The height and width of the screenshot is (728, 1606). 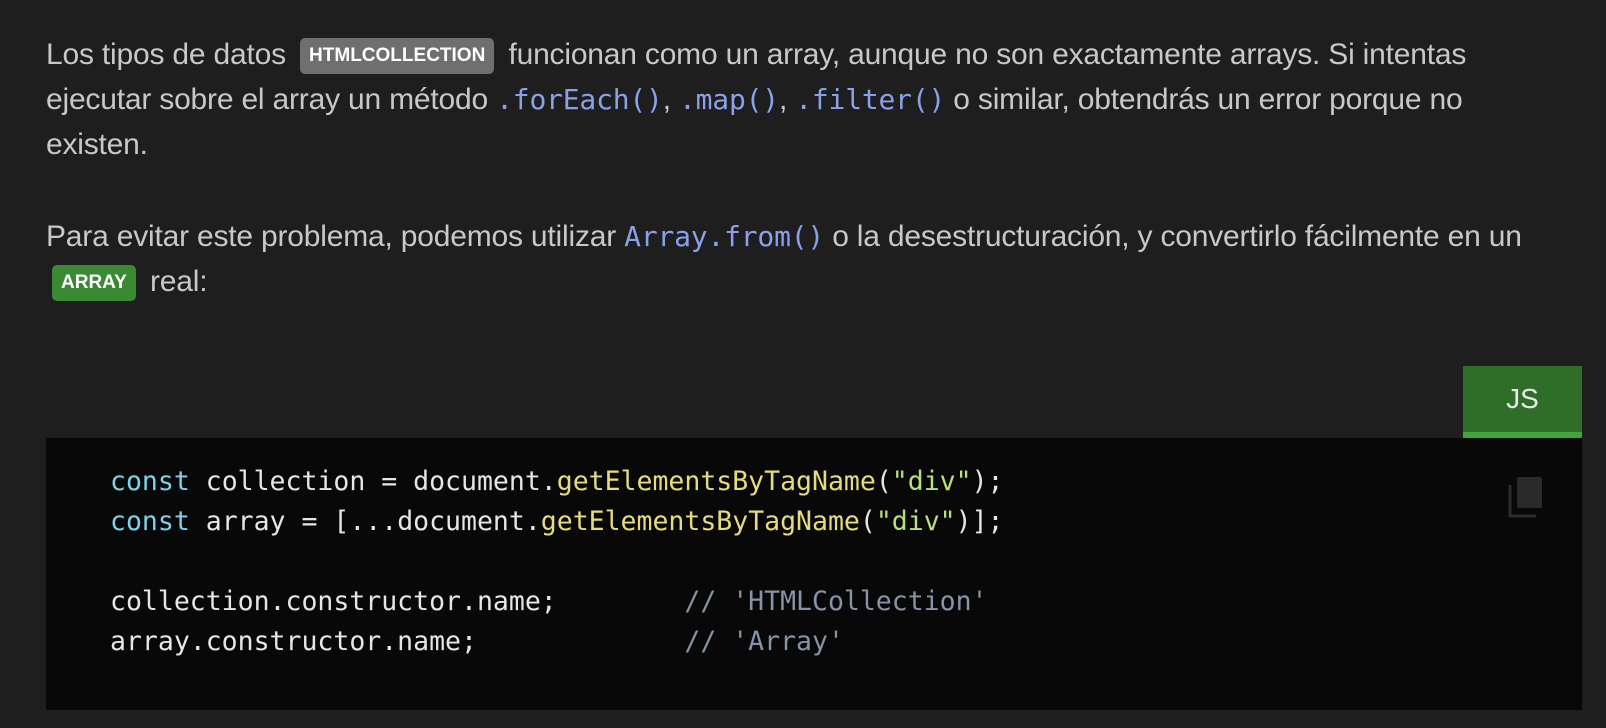 What do you see at coordinates (836, 601) in the screenshot?
I see `code-token: // 'HTMLCollection'` at bounding box center [836, 601].